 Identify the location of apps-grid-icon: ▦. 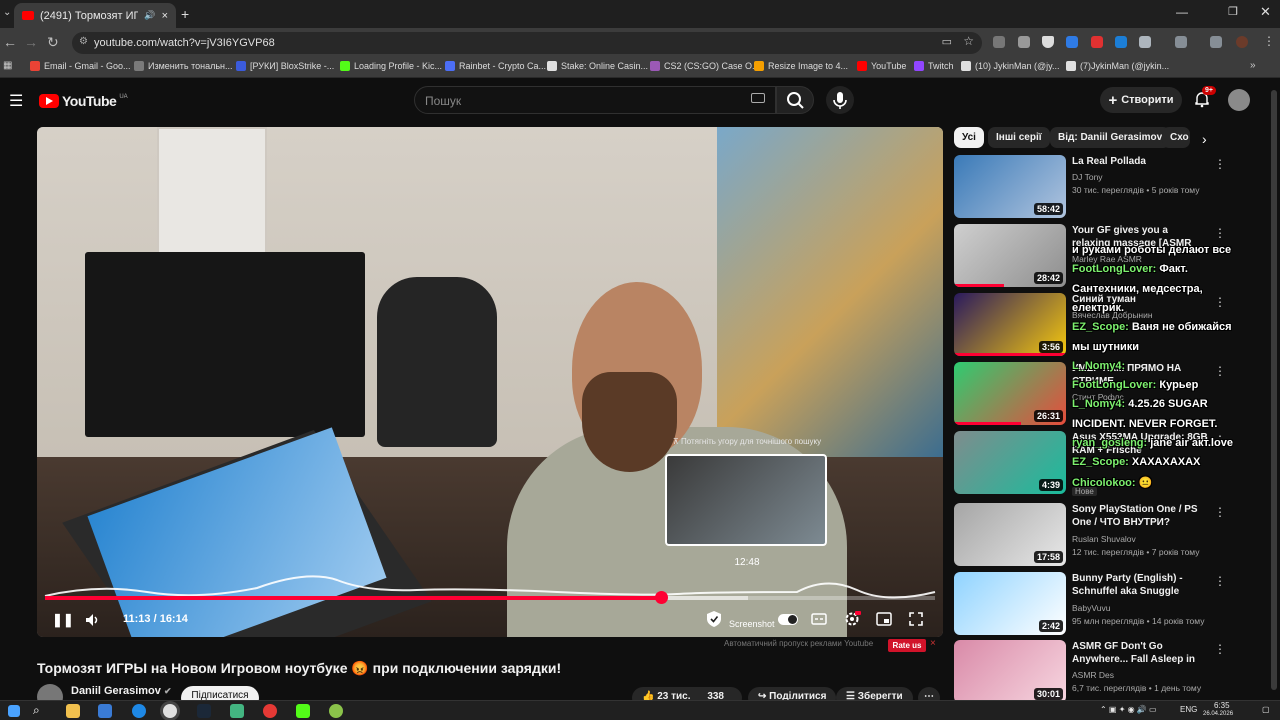
(7, 65).